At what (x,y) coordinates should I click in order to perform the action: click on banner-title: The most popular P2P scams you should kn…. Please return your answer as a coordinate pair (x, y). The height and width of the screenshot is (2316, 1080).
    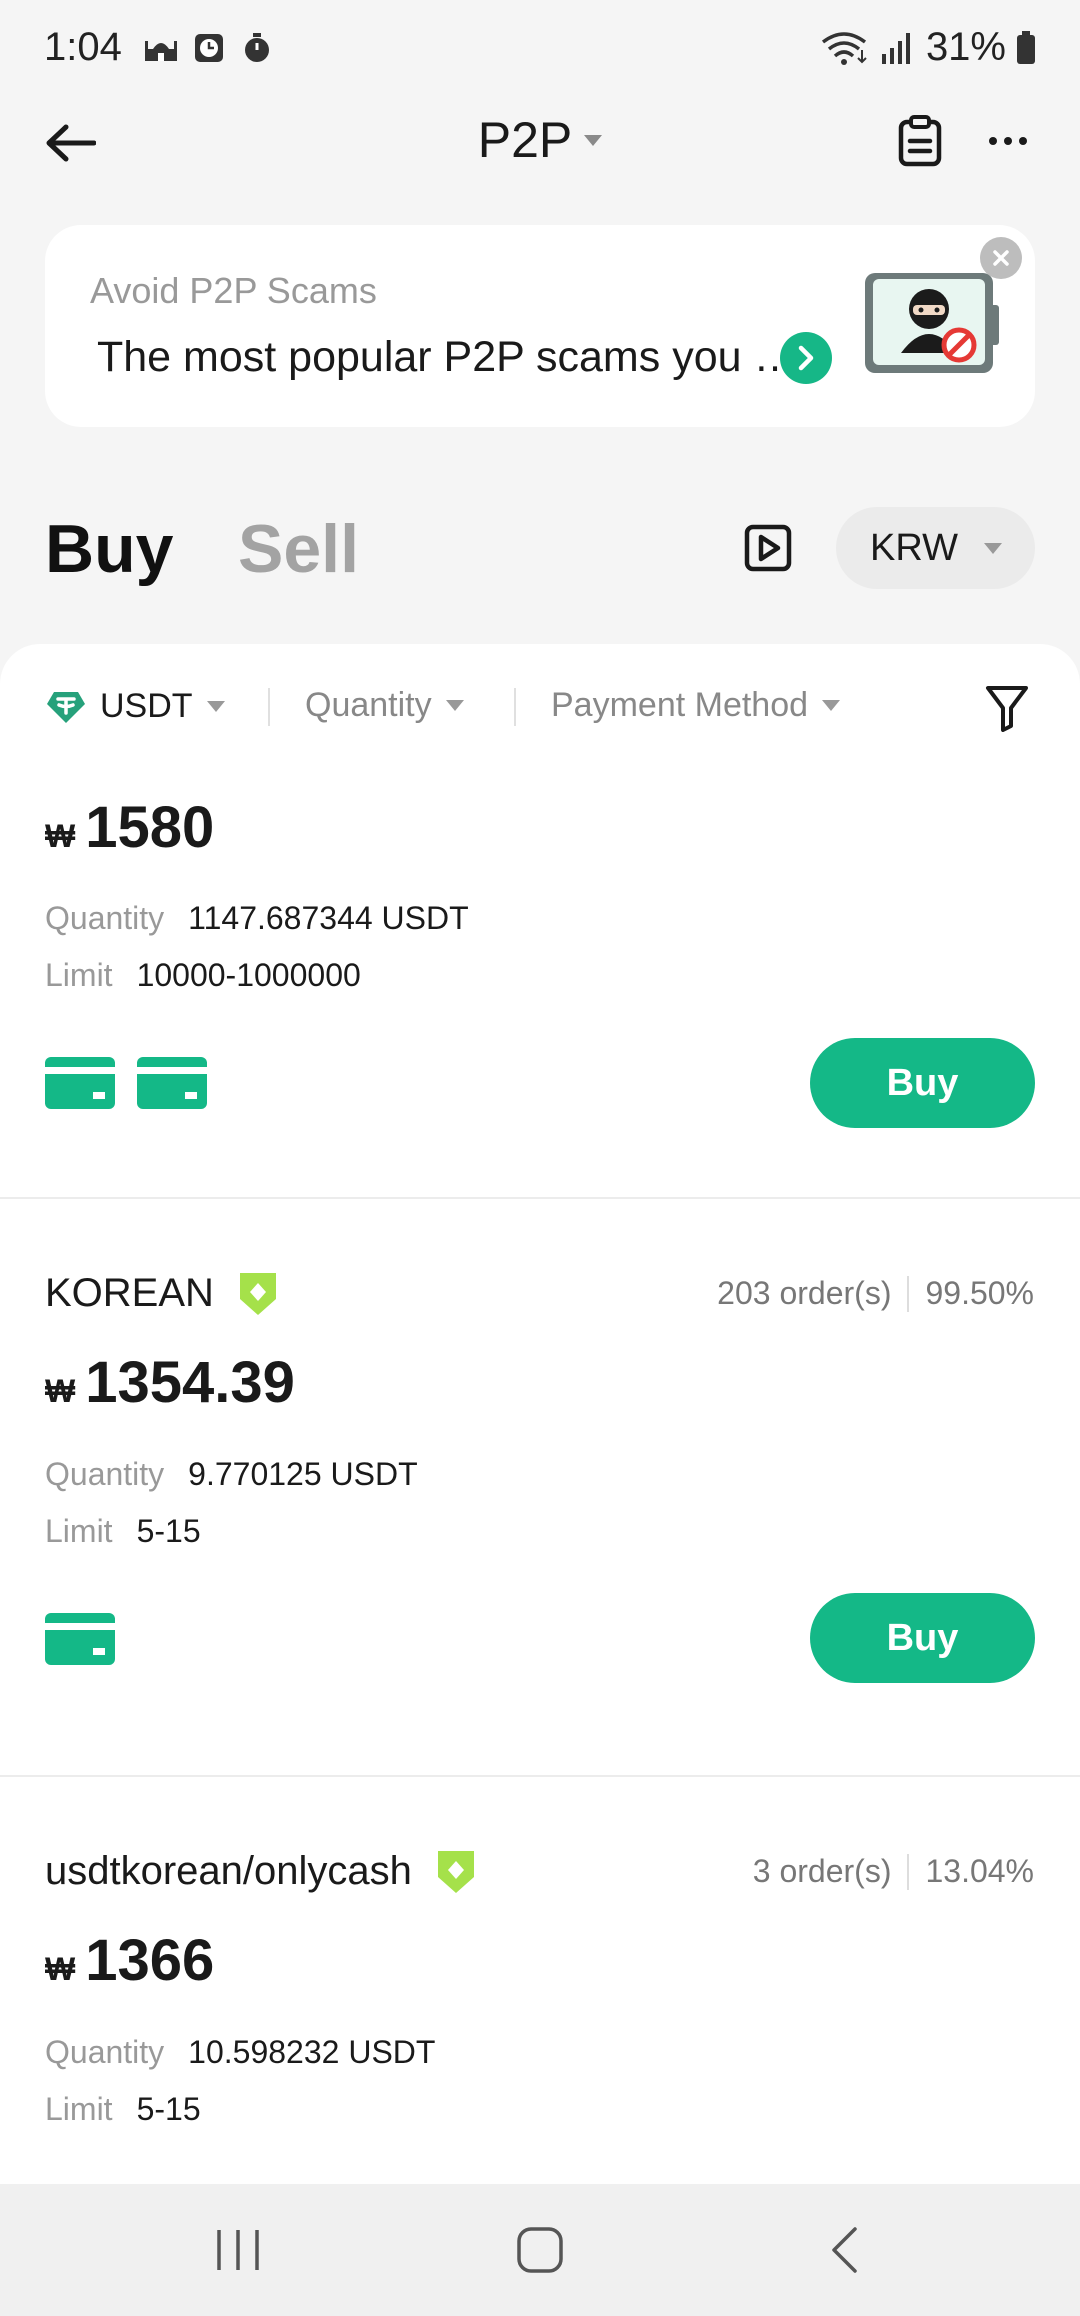
    Looking at the image, I should click on (447, 357).